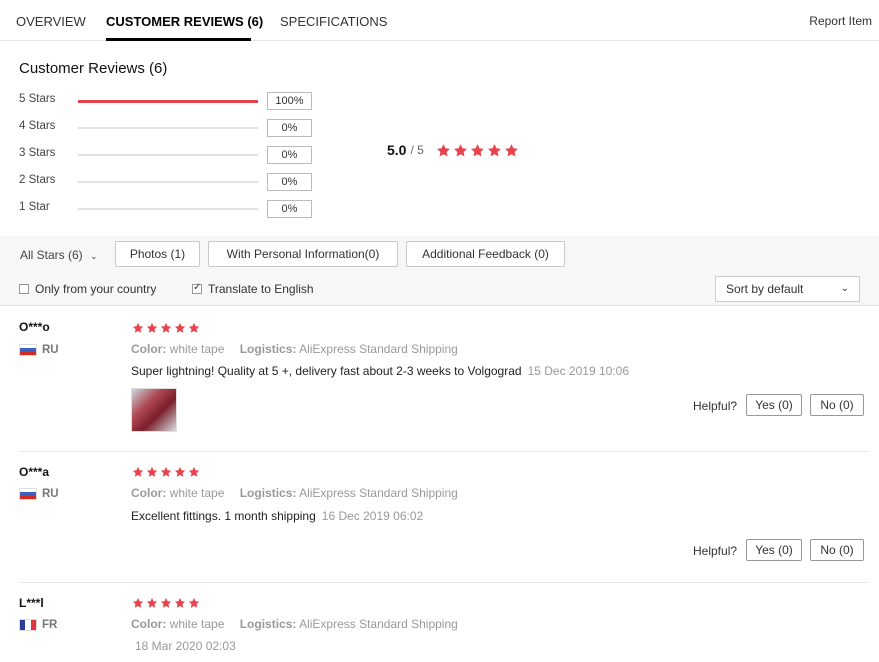 Image resolution: width=879 pixels, height=662 pixels. I want to click on checkbox-box-checked, so click(197, 288).